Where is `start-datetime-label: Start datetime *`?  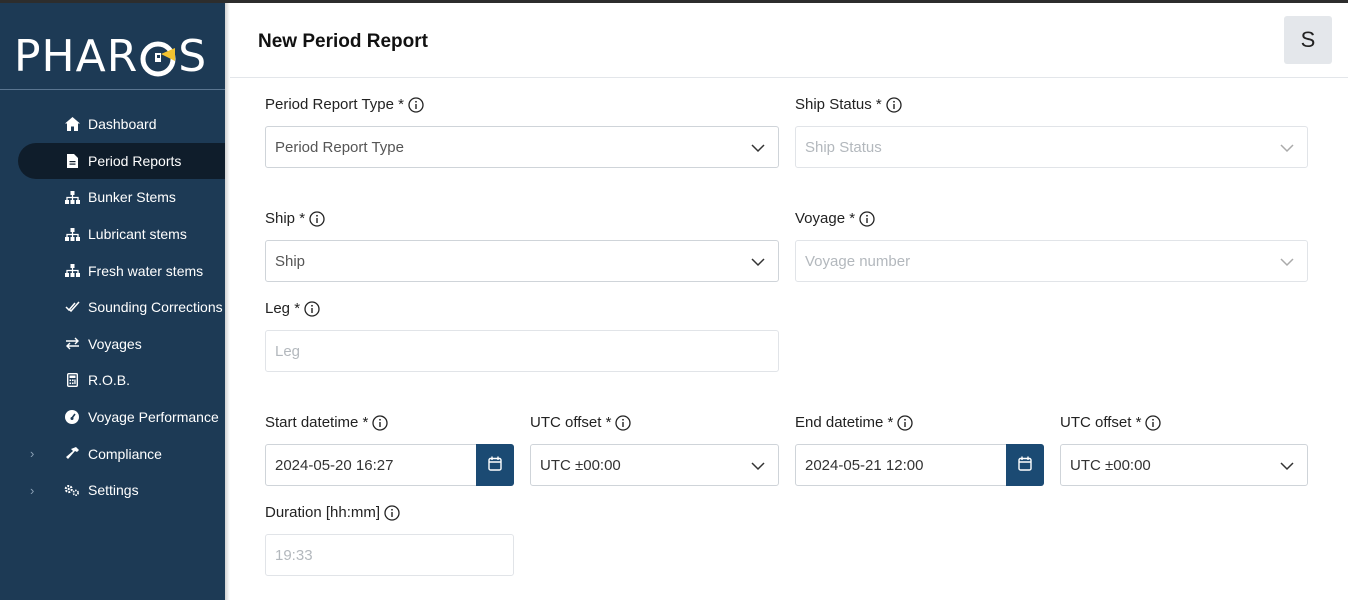
start-datetime-label: Start datetime * is located at coordinates (327, 422).